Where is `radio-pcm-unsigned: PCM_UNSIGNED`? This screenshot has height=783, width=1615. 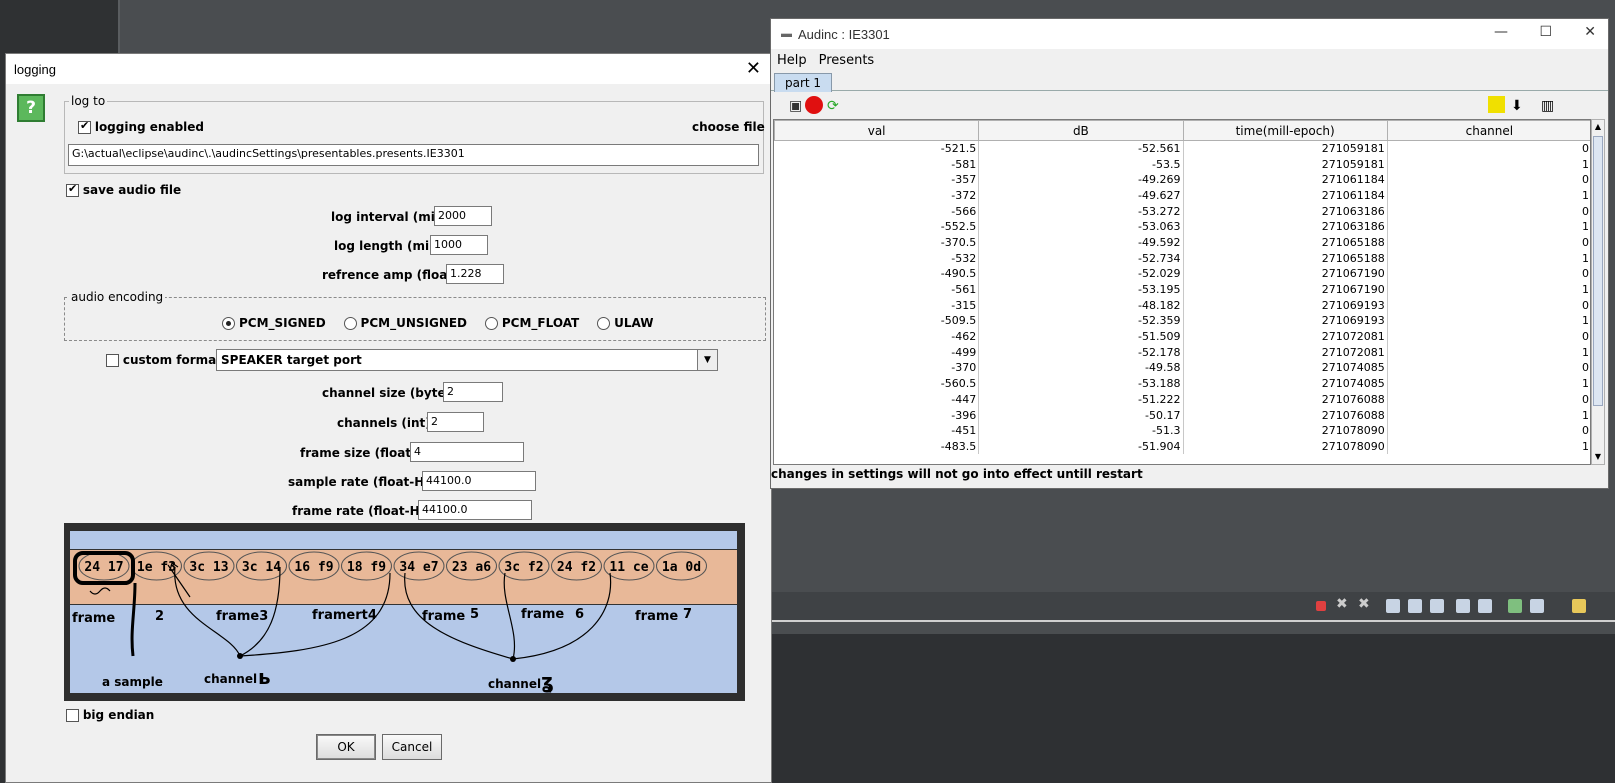
radio-pcm-unsigned: PCM_UNSIGNED is located at coordinates (405, 323).